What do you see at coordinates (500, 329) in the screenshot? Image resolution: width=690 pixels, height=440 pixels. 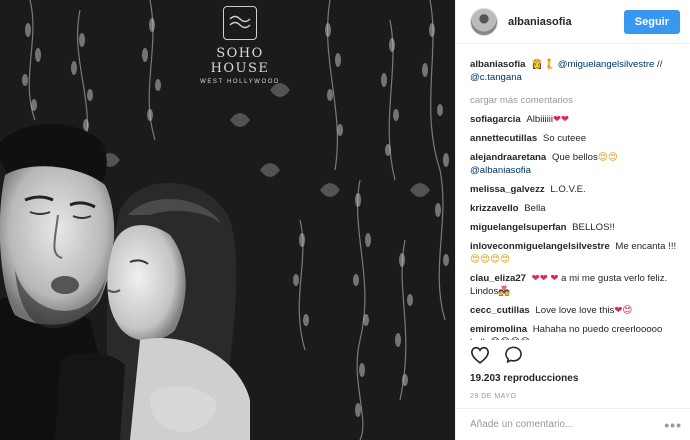 I see `comment-username: emiromolina` at bounding box center [500, 329].